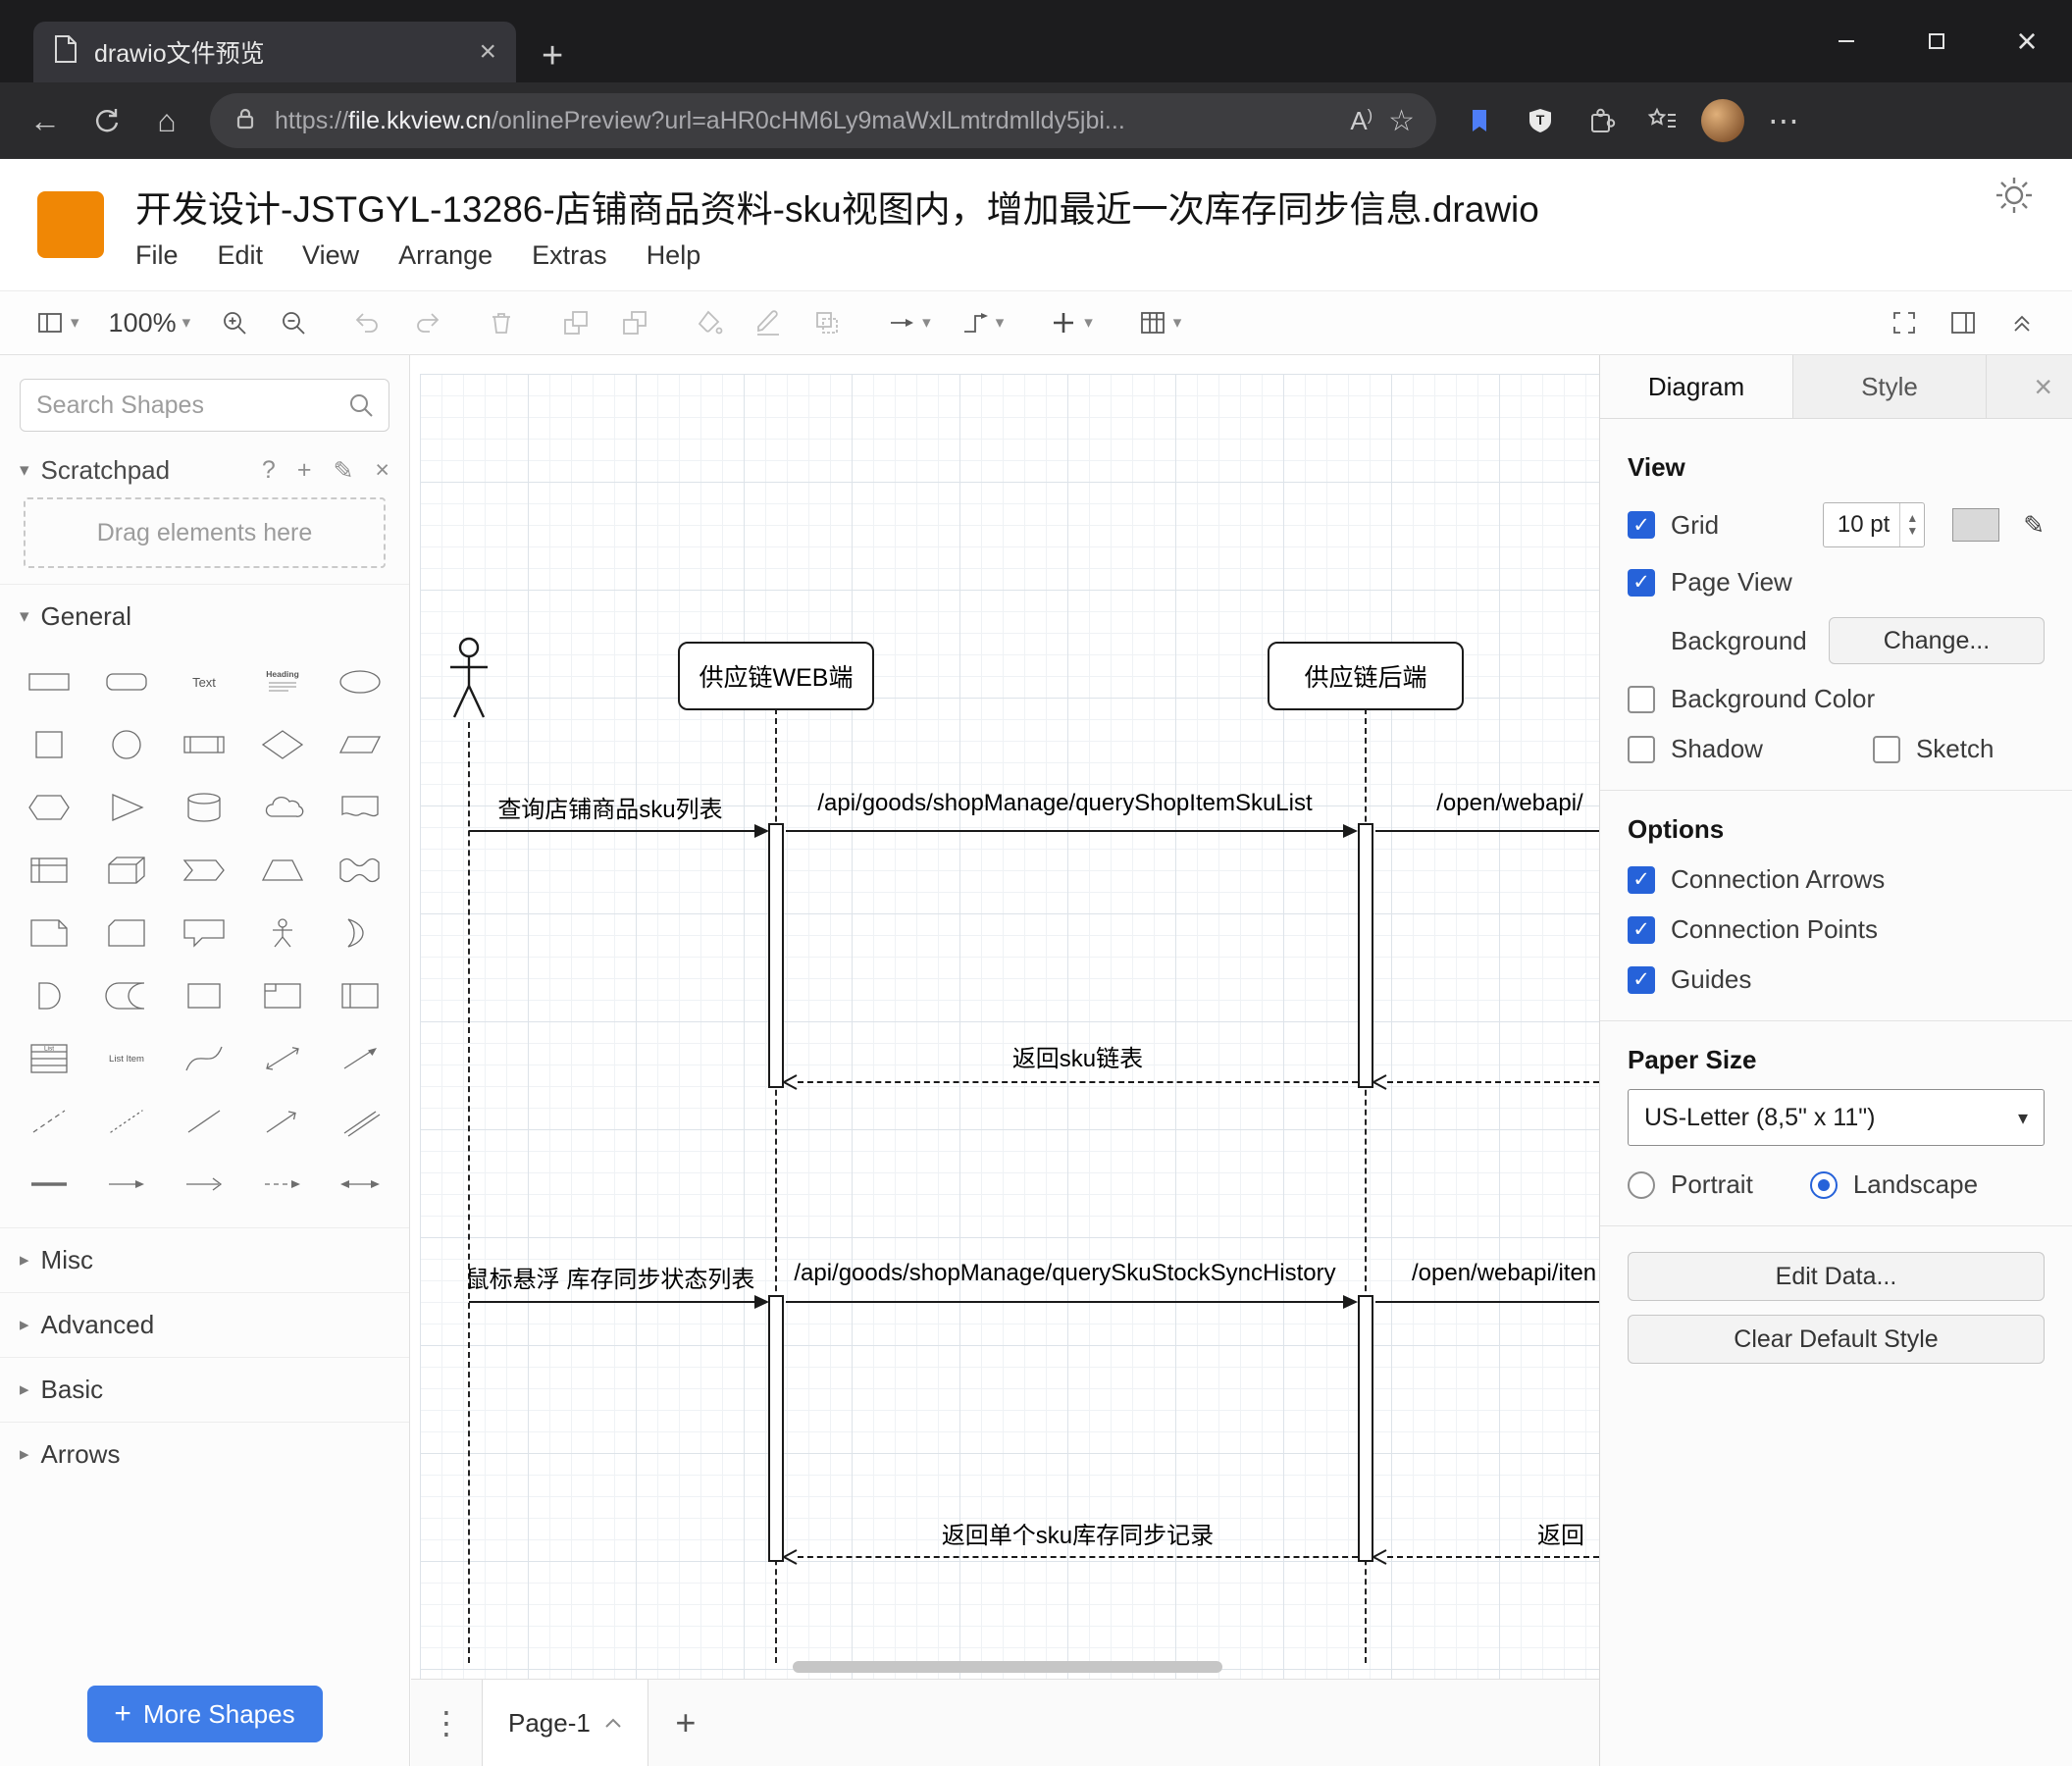 Image resolution: width=2072 pixels, height=1766 pixels. I want to click on page-view-checkbox: ✓, so click(1641, 582).